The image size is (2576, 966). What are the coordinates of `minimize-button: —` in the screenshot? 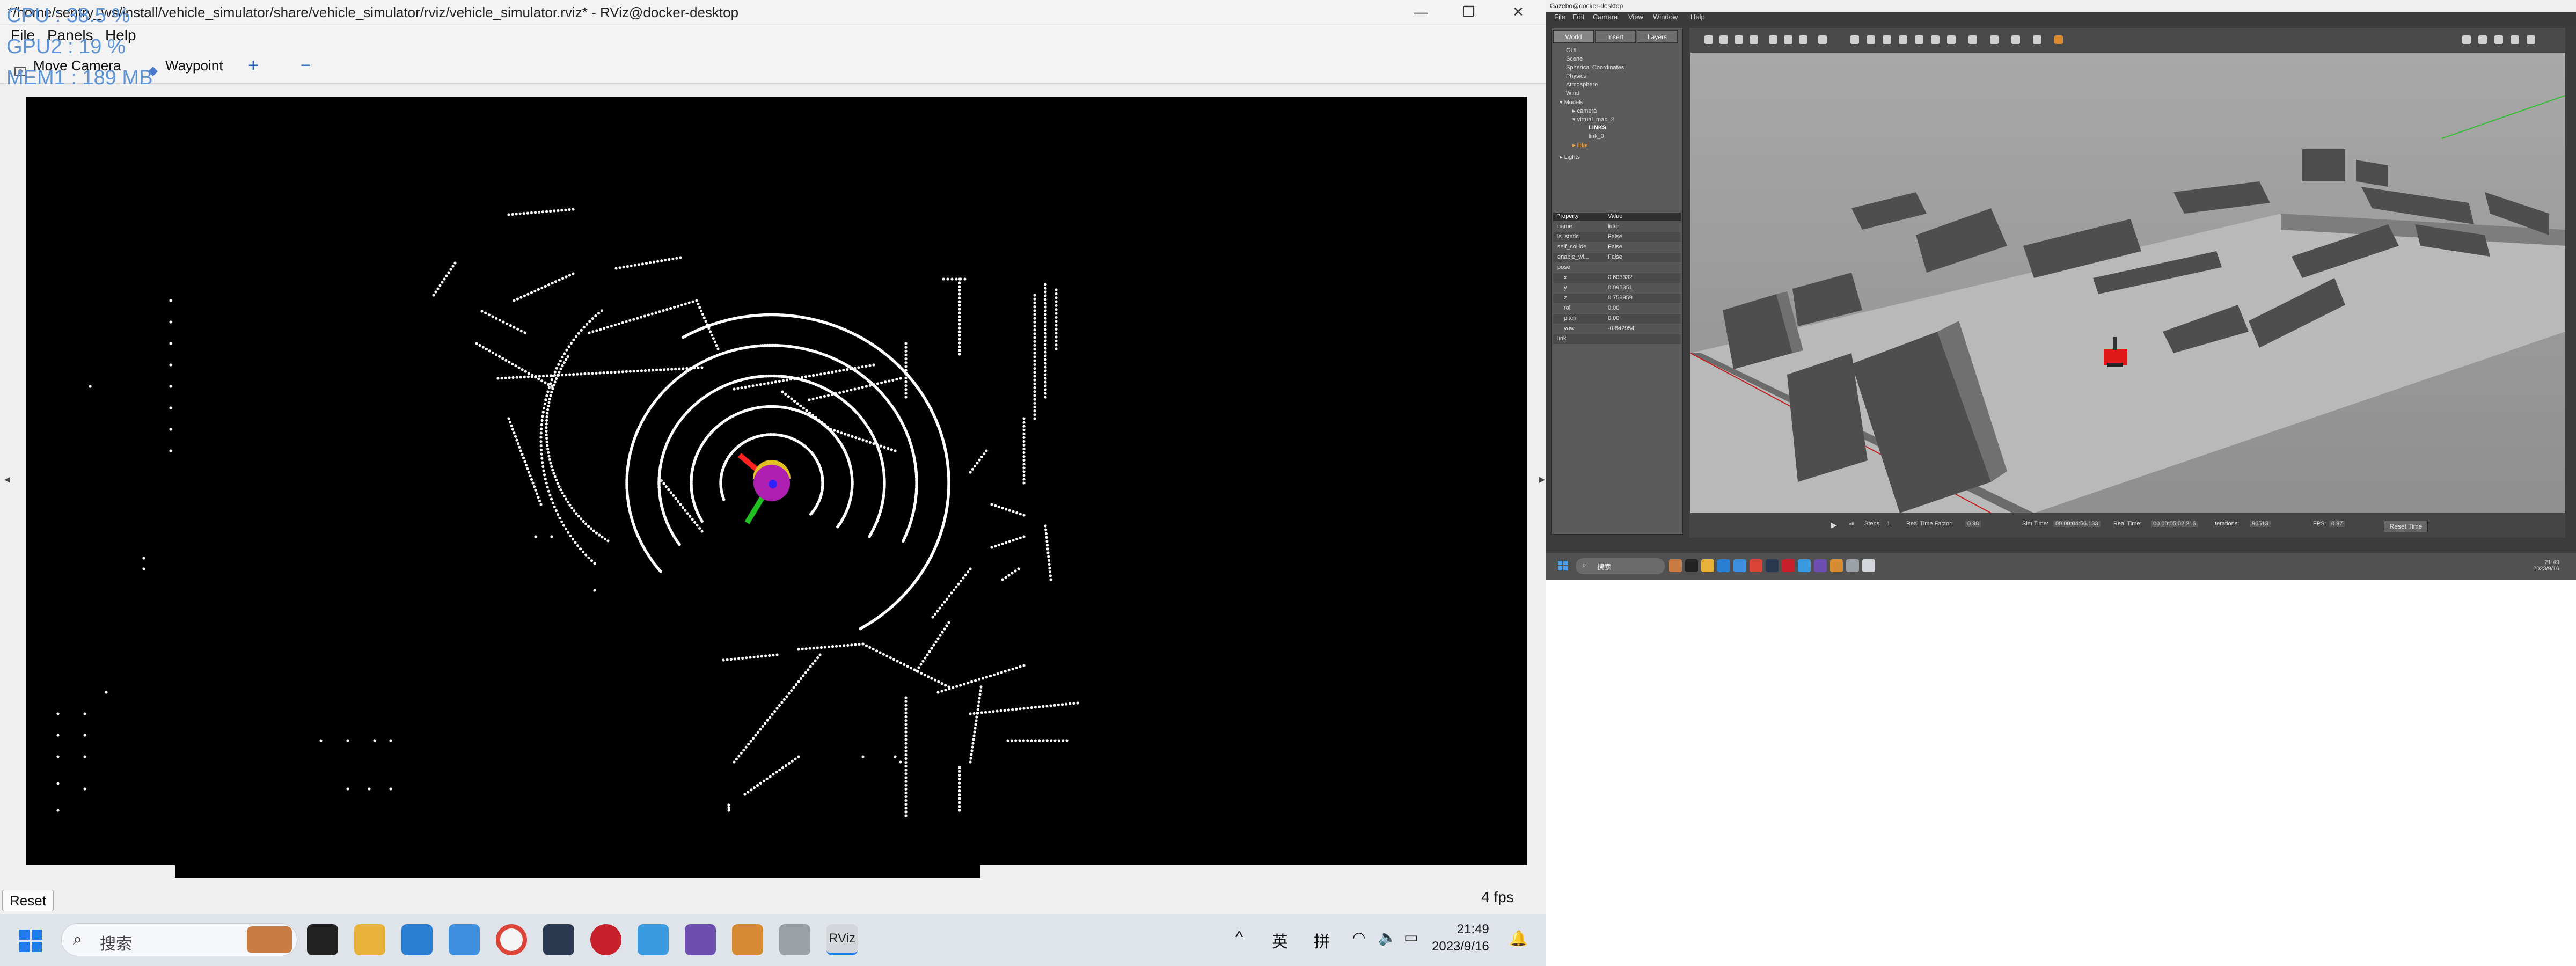 It's located at (1420, 12).